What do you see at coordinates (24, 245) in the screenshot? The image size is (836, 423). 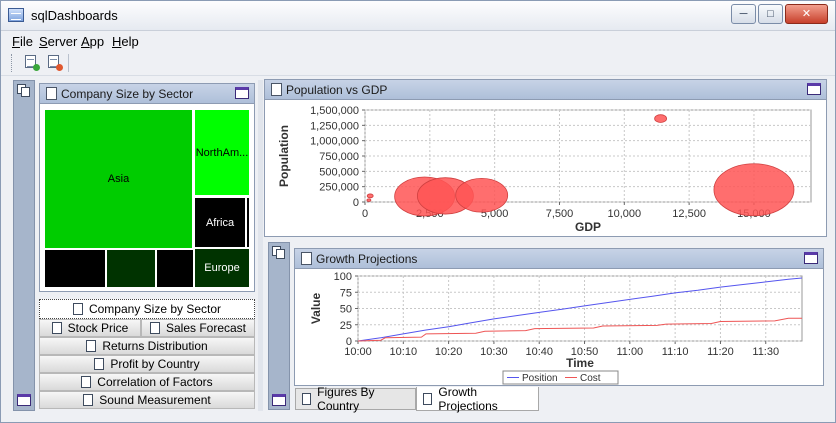 I see `left-dock-strip` at bounding box center [24, 245].